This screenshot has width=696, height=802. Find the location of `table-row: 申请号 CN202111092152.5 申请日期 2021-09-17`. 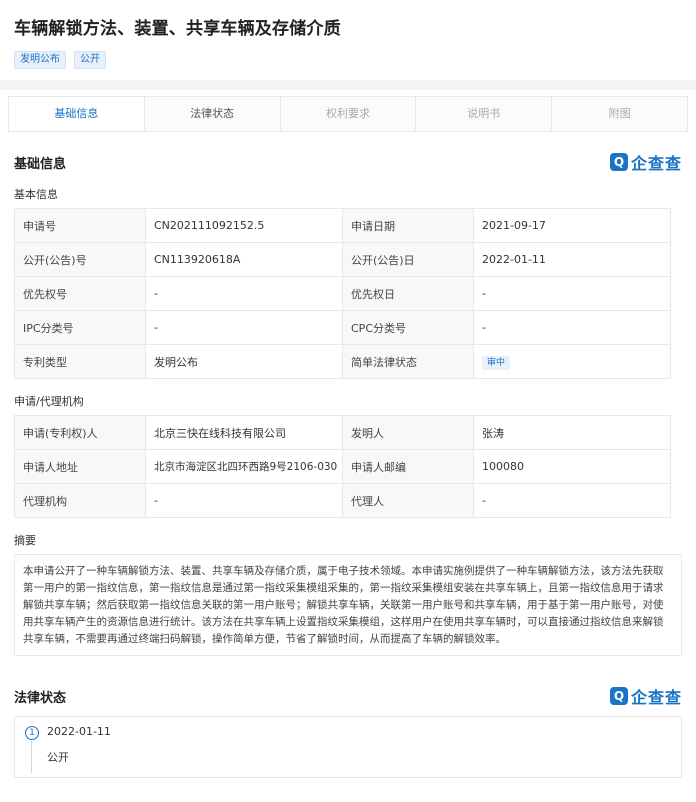

table-row: 申请号 CN202111092152.5 申请日期 2021-09-17 is located at coordinates (342, 225).